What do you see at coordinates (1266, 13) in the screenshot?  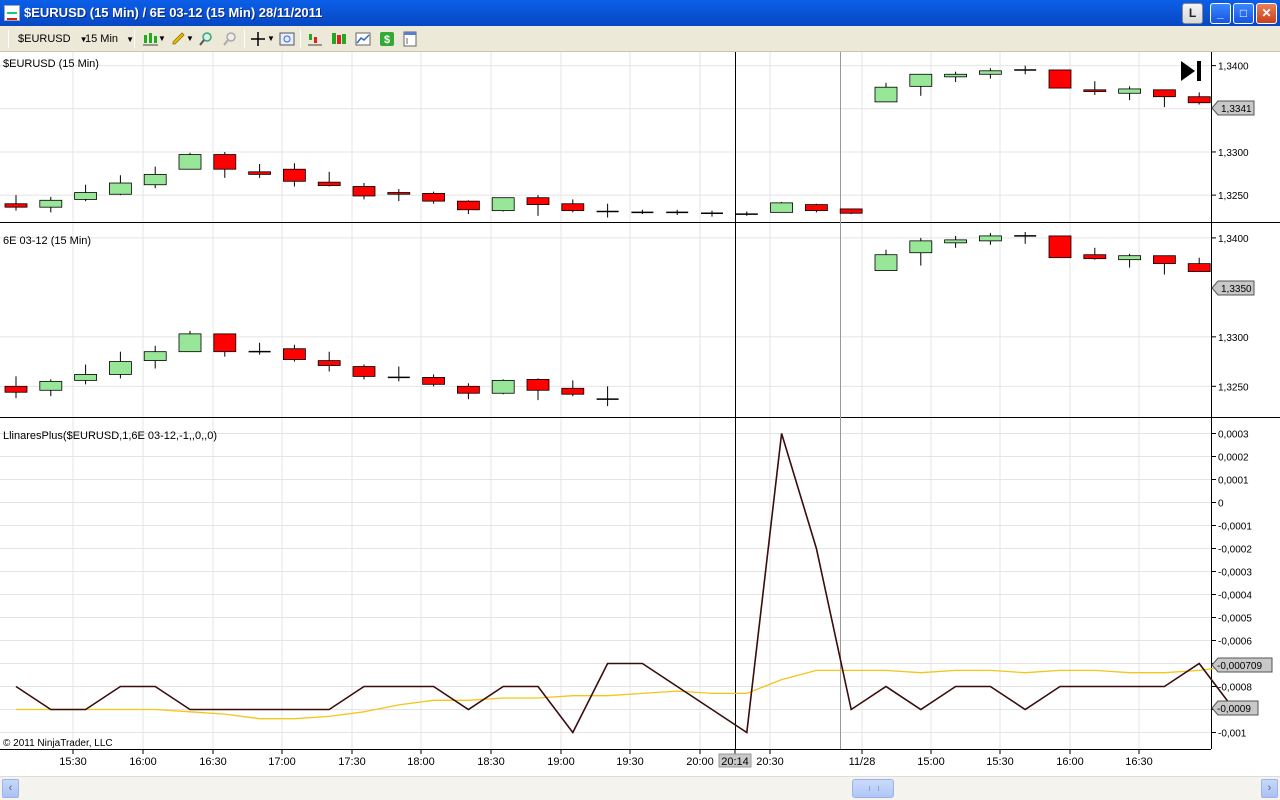 I see `close-button: ✕` at bounding box center [1266, 13].